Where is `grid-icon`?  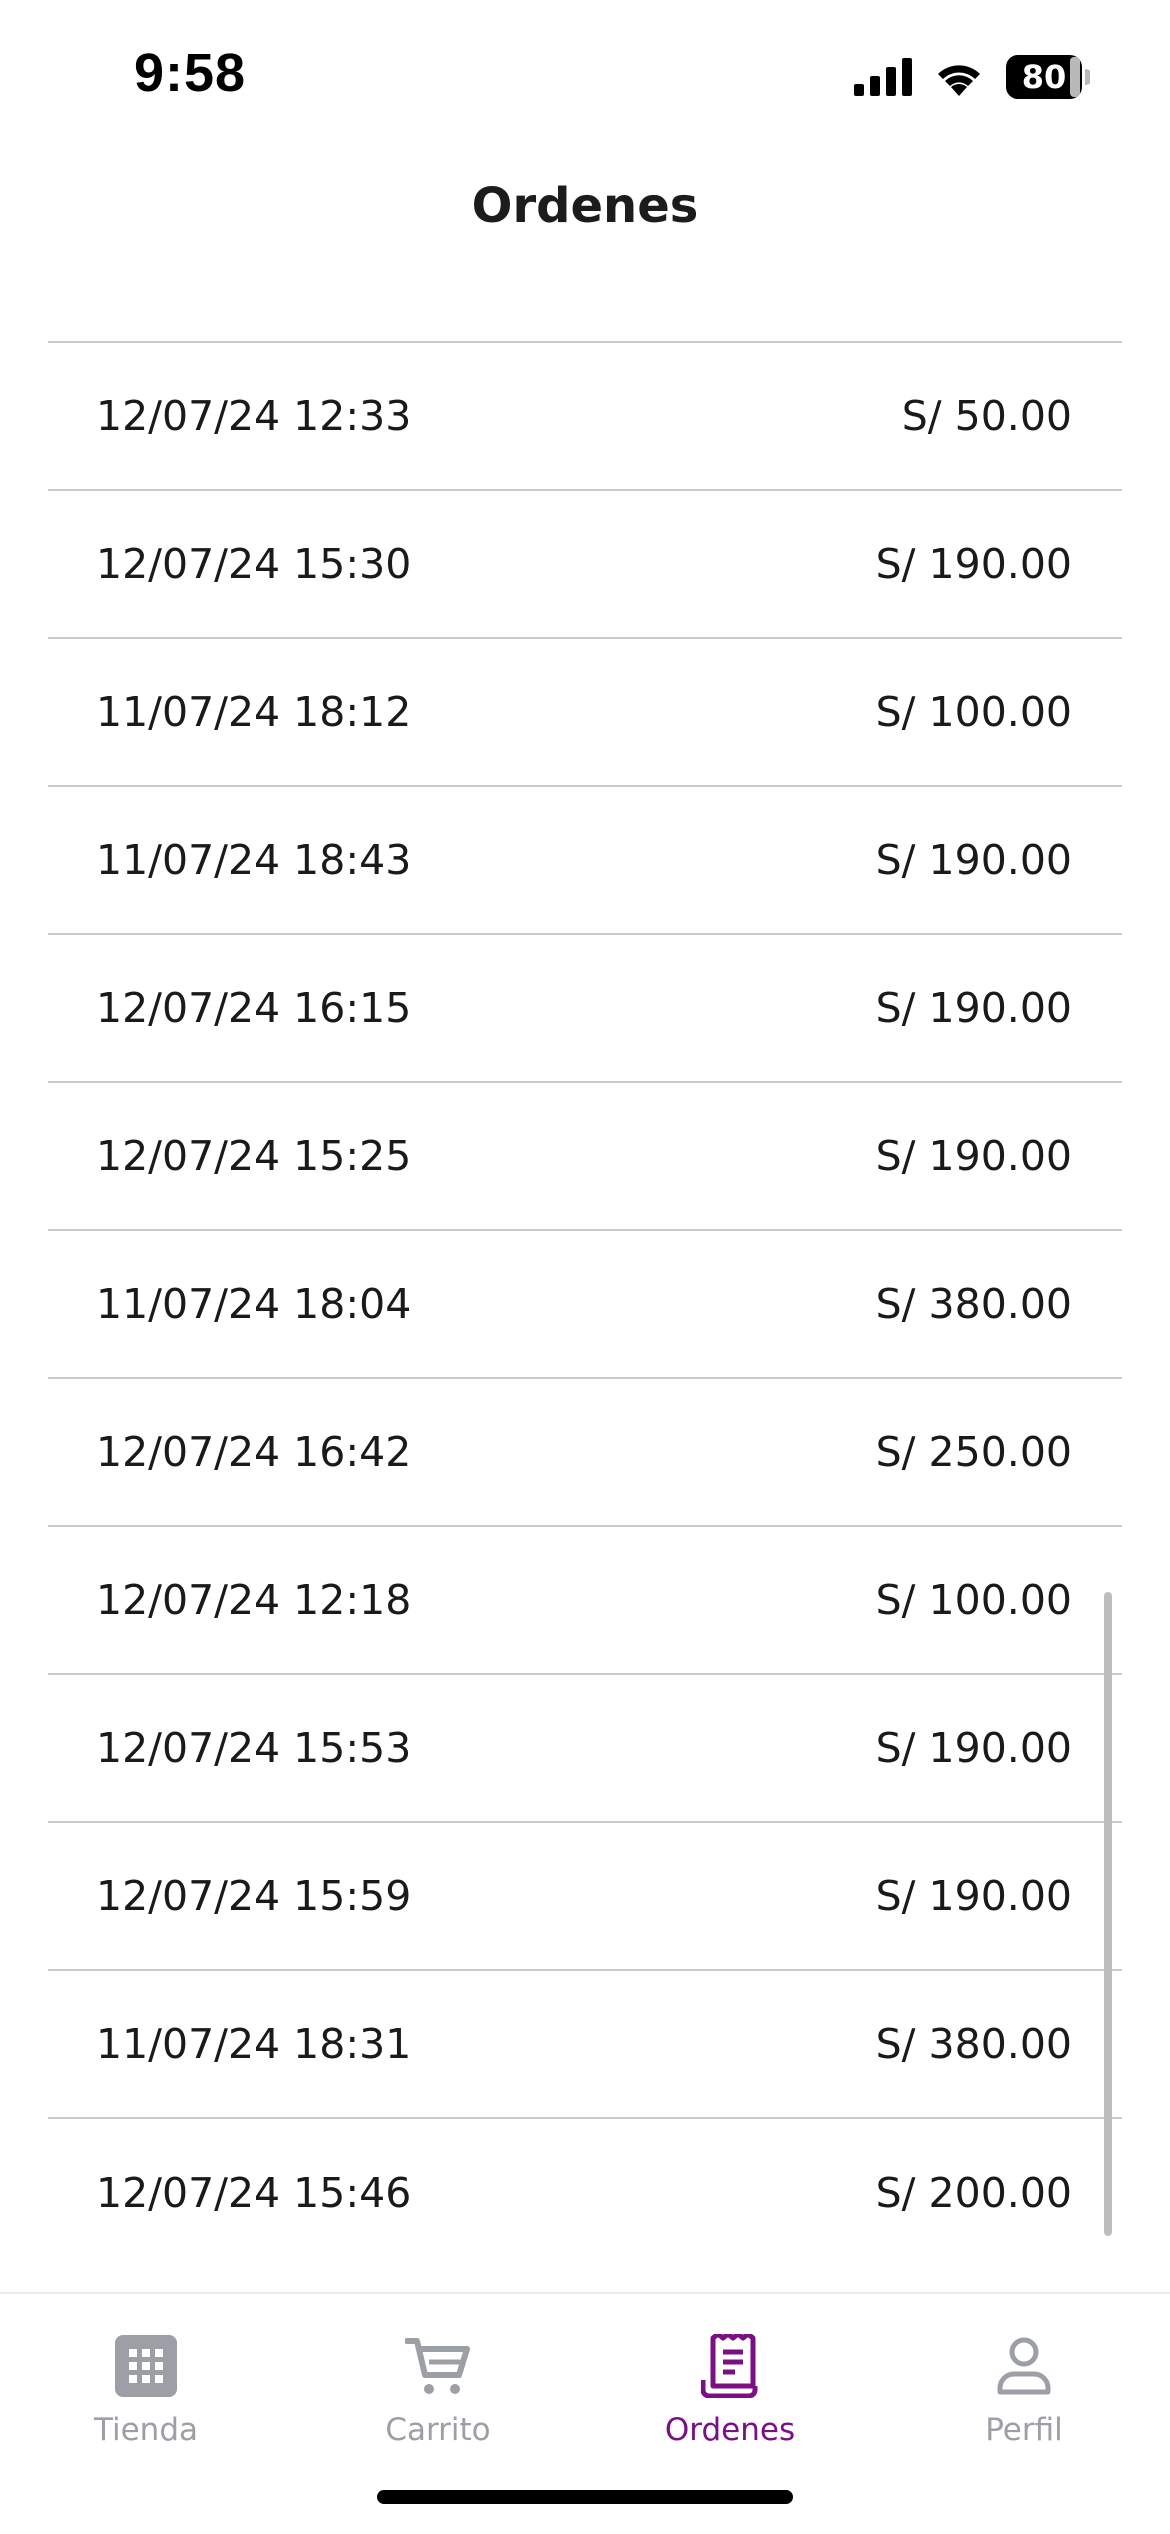
grid-icon is located at coordinates (146, 2366).